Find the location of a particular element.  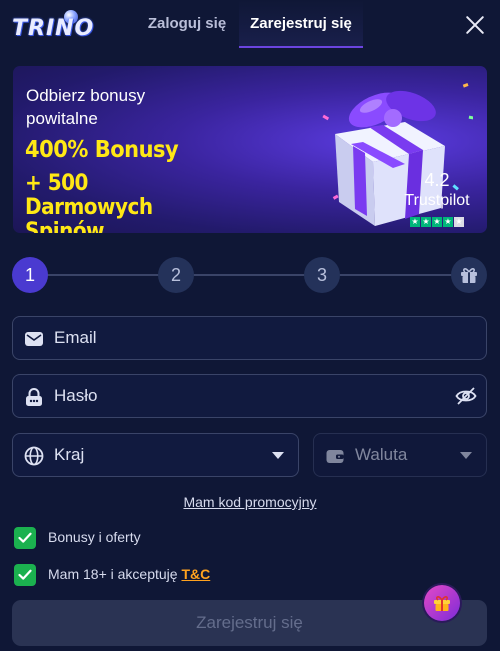

step-2: 2 is located at coordinates (176, 275).